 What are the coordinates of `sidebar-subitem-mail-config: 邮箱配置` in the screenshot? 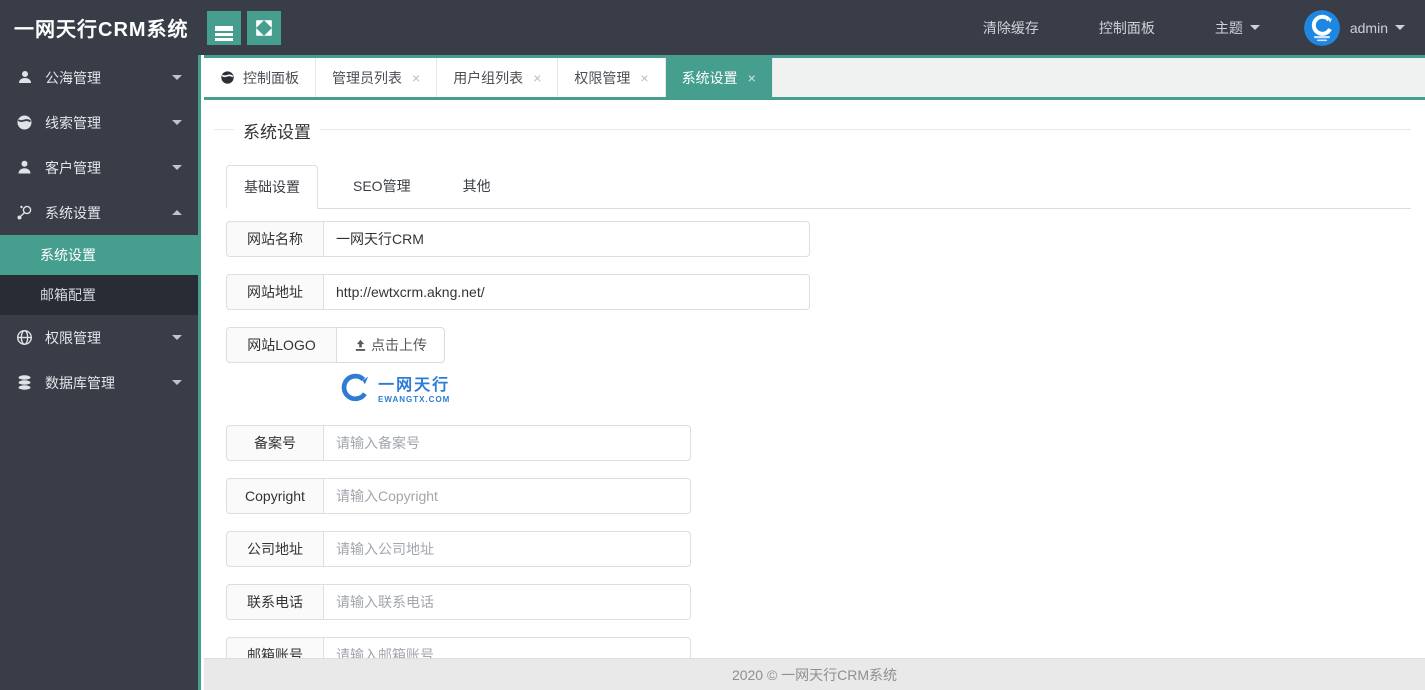 It's located at (99, 295).